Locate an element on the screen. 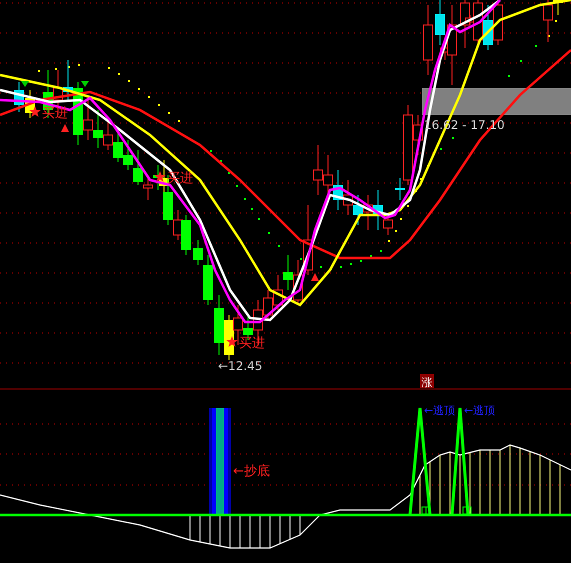  signal-label: 买进 is located at coordinates (252, 343).